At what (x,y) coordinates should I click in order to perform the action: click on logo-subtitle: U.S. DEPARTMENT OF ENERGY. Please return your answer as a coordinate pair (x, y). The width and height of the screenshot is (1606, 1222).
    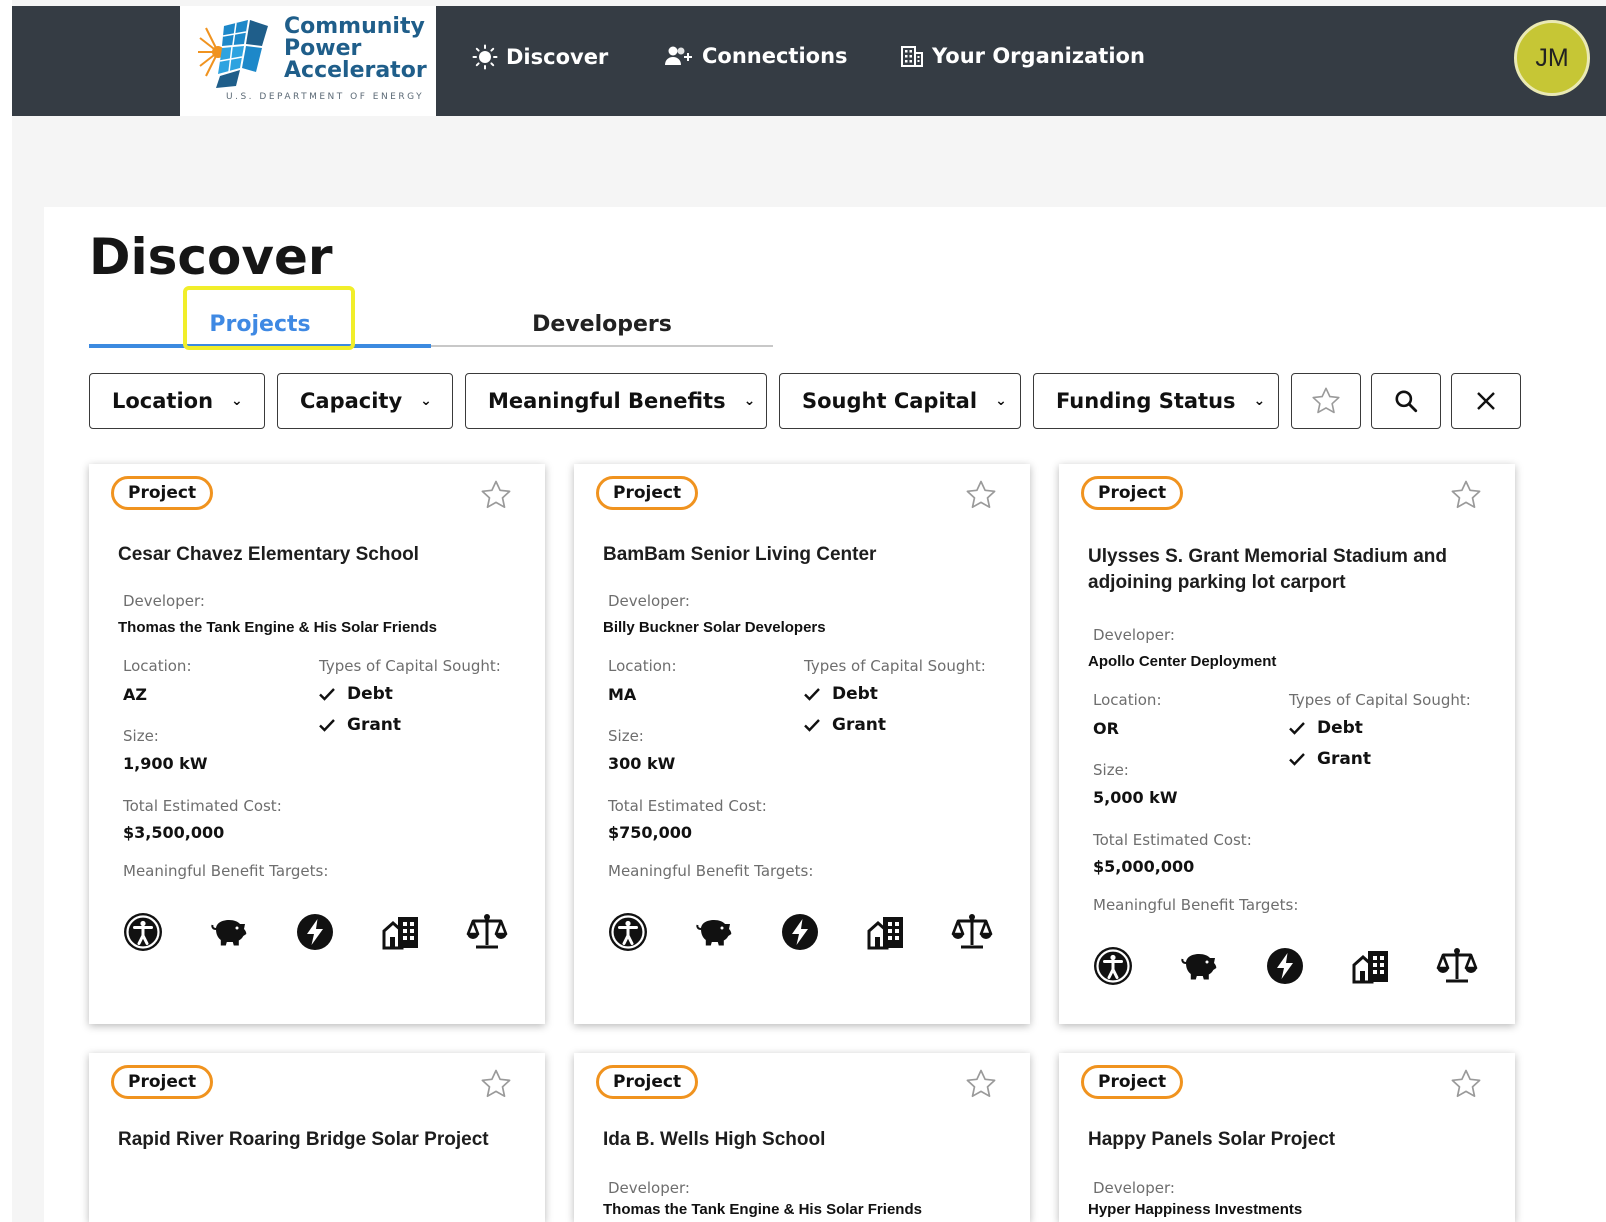
    Looking at the image, I should click on (325, 97).